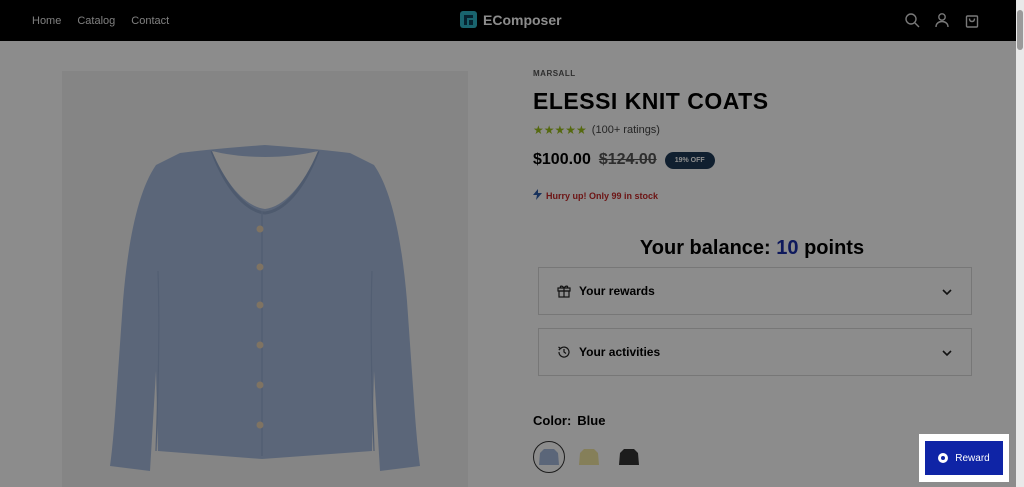 This screenshot has height=487, width=1024. Describe the element at coordinates (1020, 243) in the screenshot. I see `page-scrollbar` at that location.